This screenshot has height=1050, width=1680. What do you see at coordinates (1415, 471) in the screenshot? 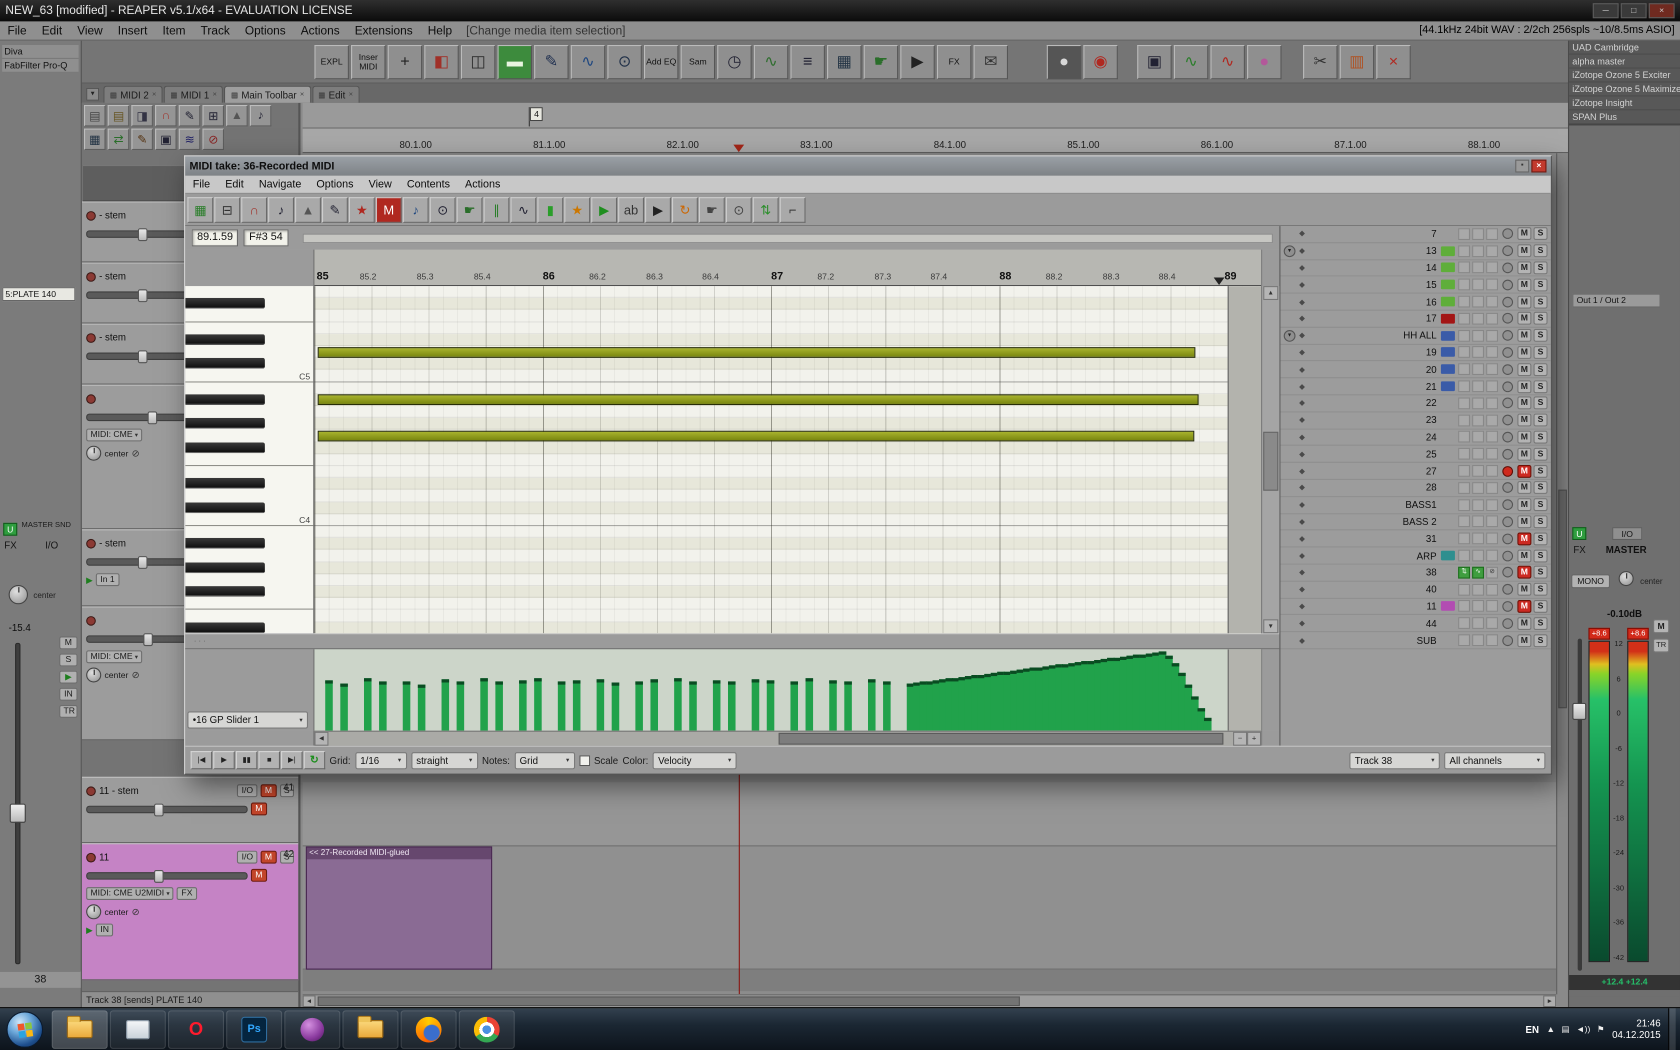
I see `track-list-row: ◆ 27 M S` at bounding box center [1415, 471].